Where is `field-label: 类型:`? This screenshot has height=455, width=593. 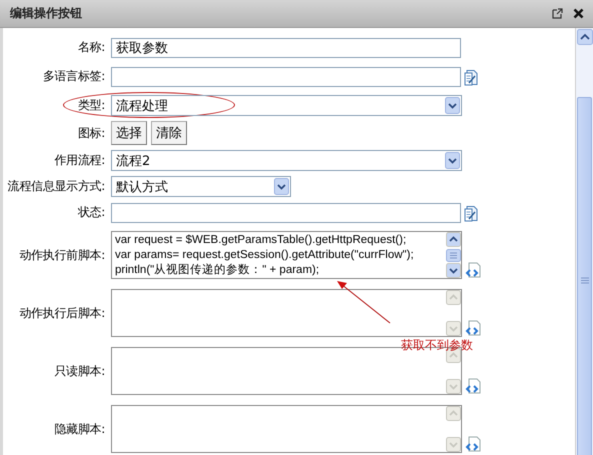
field-label: 类型: is located at coordinates (91, 105).